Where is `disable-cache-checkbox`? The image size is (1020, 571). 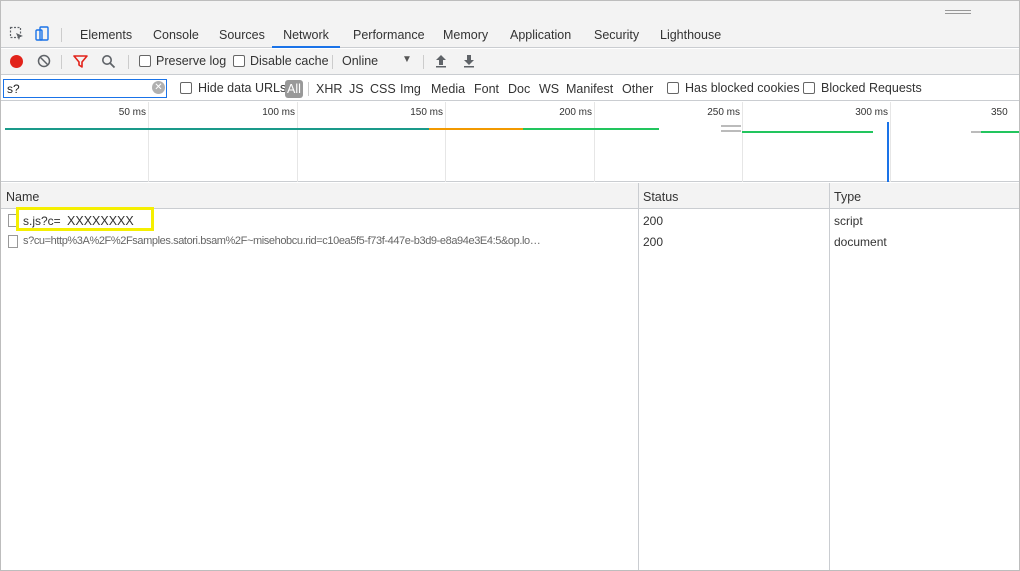 disable-cache-checkbox is located at coordinates (239, 61).